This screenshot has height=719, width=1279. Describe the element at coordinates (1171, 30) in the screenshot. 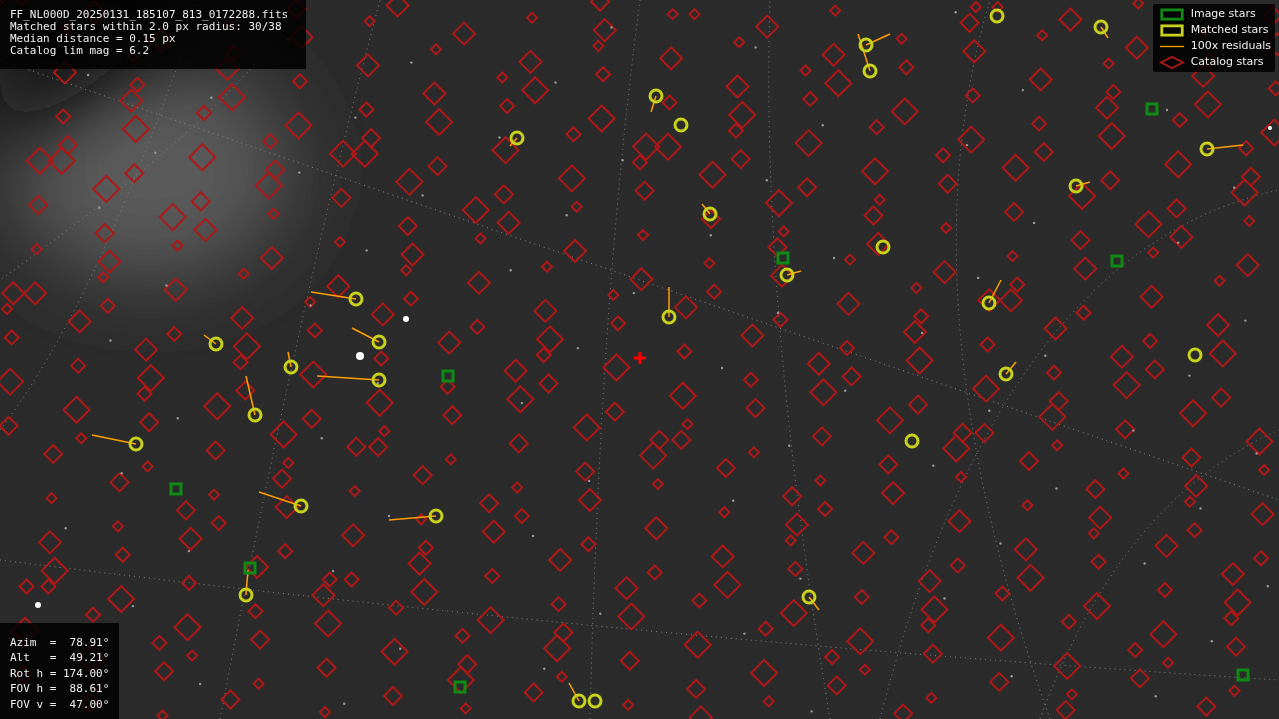

I see `outline-square-icon` at that location.